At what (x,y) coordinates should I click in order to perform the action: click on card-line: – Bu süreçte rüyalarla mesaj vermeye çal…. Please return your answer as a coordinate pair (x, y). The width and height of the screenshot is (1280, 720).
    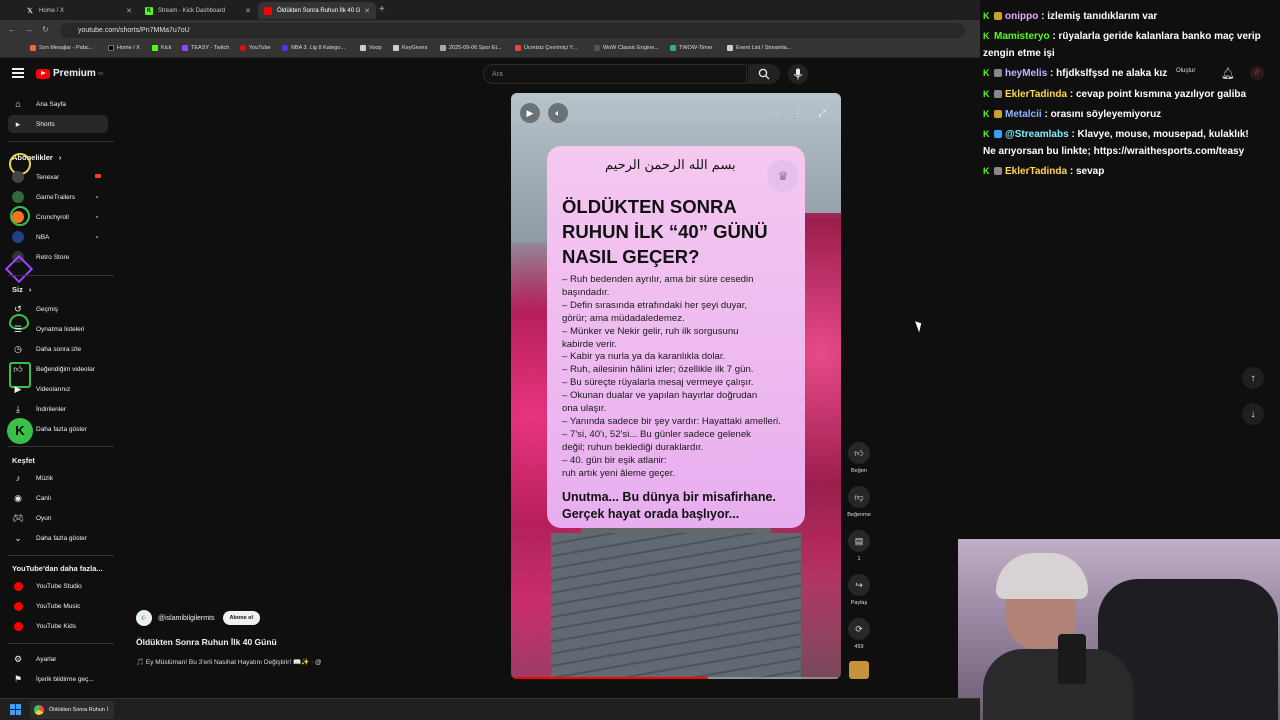
    Looking at the image, I should click on (658, 383).